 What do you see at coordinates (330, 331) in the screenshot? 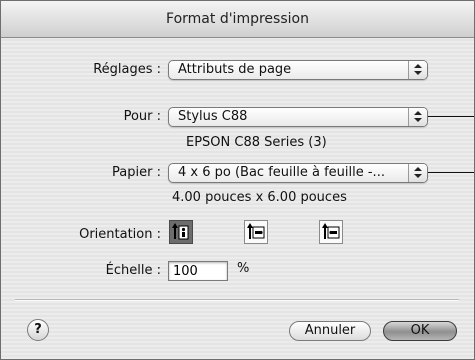
I see `cancel-button: Annuler` at bounding box center [330, 331].